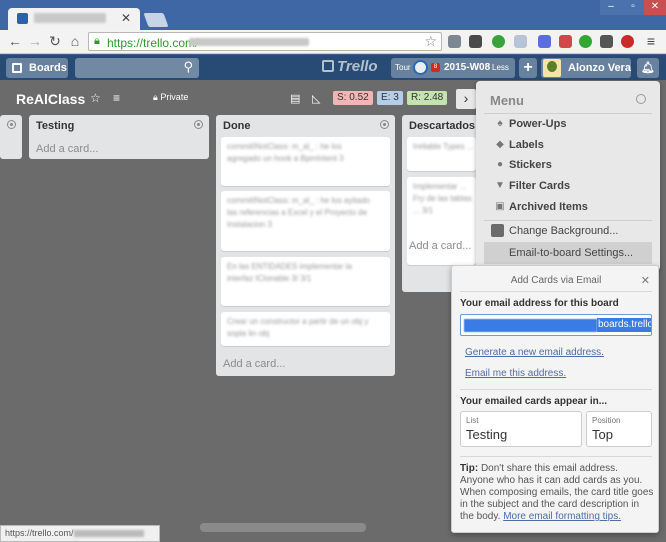 The height and width of the screenshot is (542, 666). What do you see at coordinates (633, 7) in the screenshot?
I see `maximize-button: ▫` at bounding box center [633, 7].